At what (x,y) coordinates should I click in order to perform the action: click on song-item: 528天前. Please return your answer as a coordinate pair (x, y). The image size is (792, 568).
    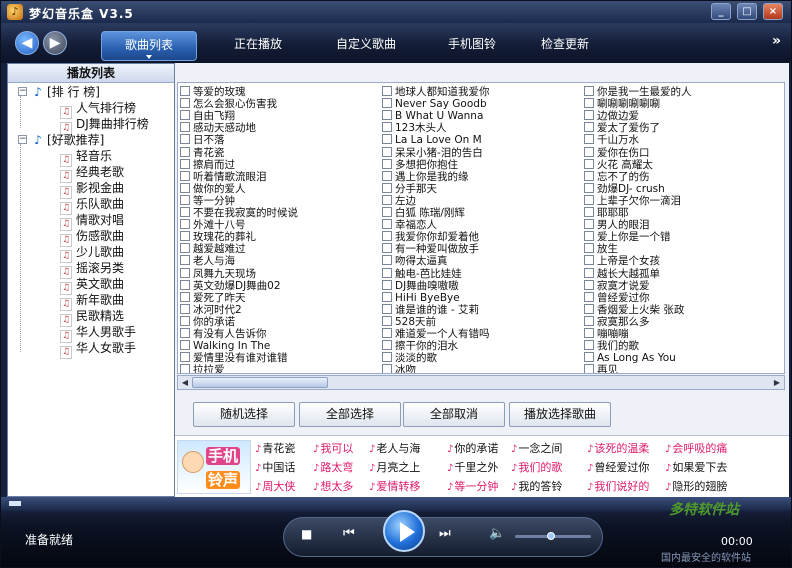
    Looking at the image, I should click on (481, 321).